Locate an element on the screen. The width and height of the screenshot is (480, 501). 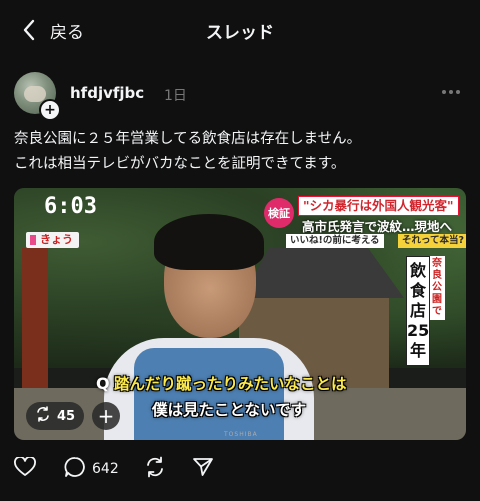
share-button is located at coordinates (206, 469).